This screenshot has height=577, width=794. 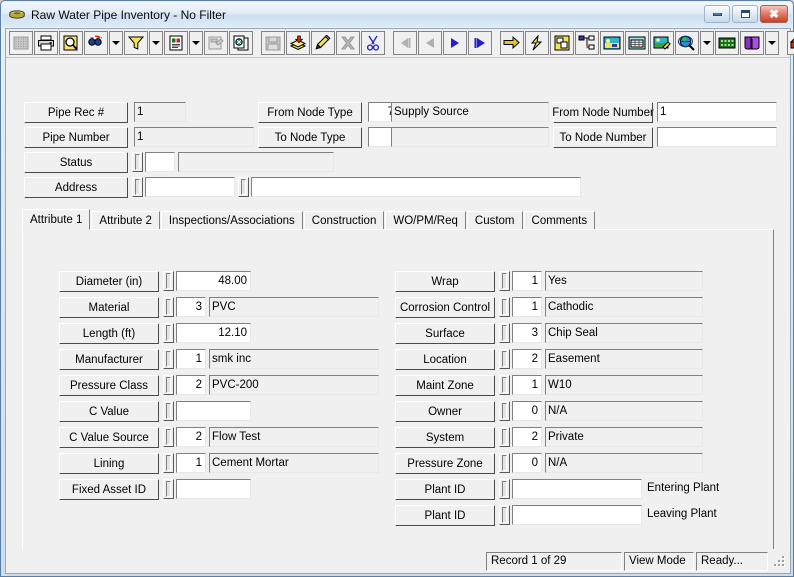 What do you see at coordinates (527, 359) in the screenshot?
I see `location-code-field: 2` at bounding box center [527, 359].